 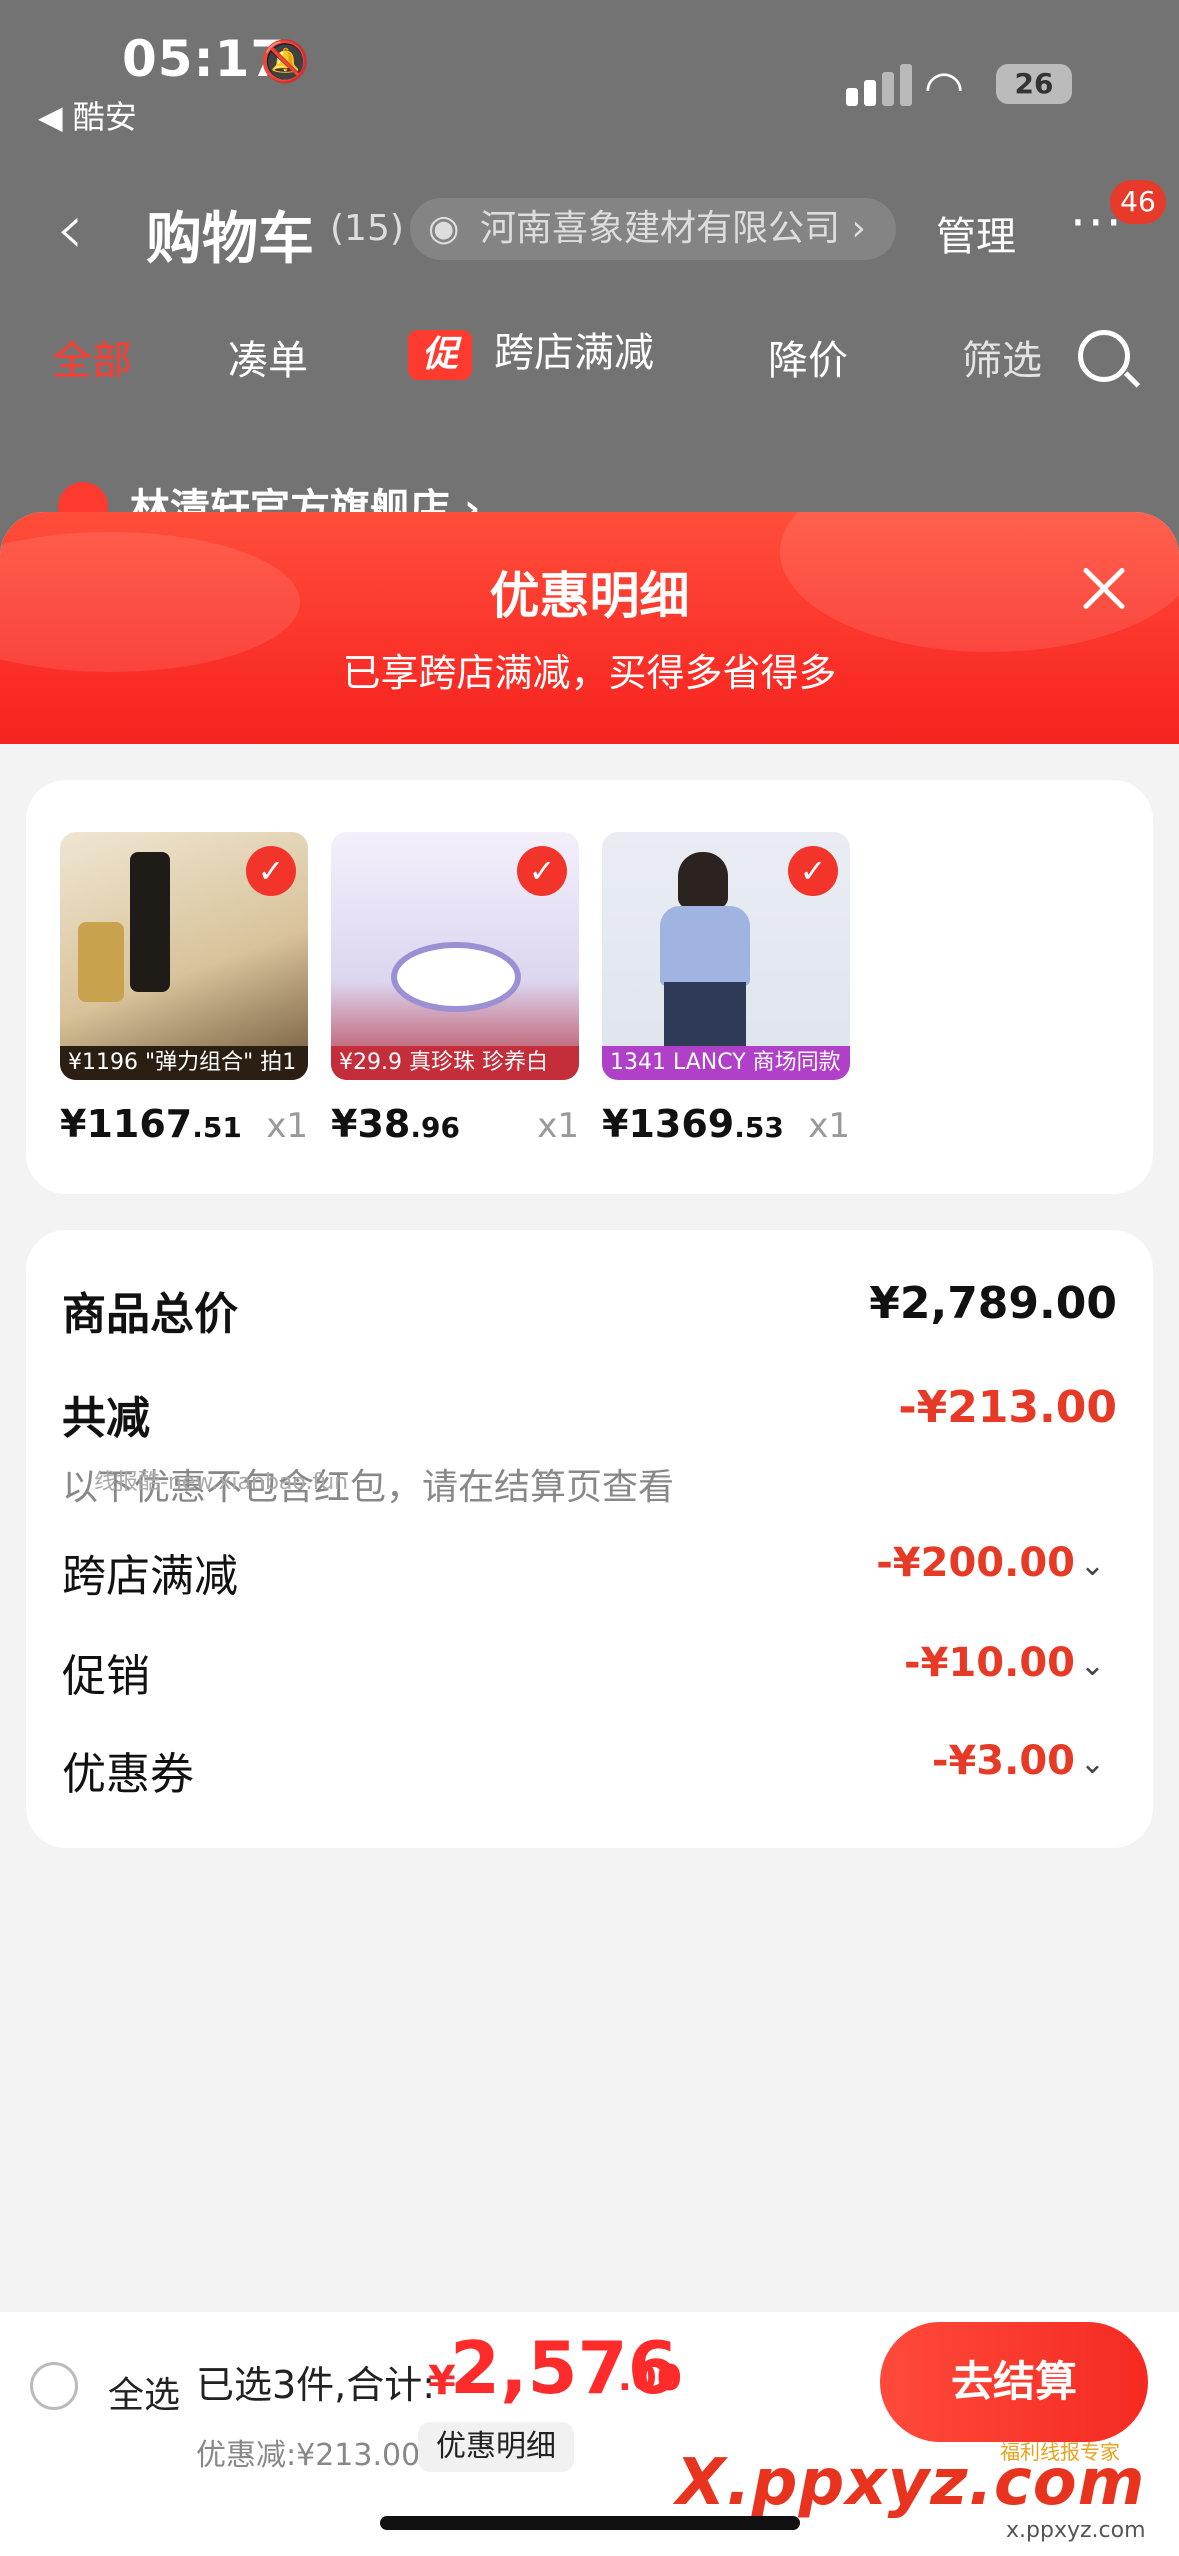 I want to click on close-icon, so click(x=1103, y=589).